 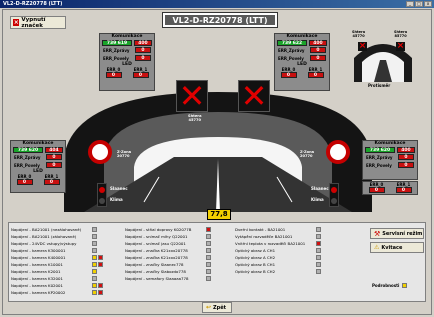 I want to click on acknowledge-label: Kvitace, so click(x=392, y=247).